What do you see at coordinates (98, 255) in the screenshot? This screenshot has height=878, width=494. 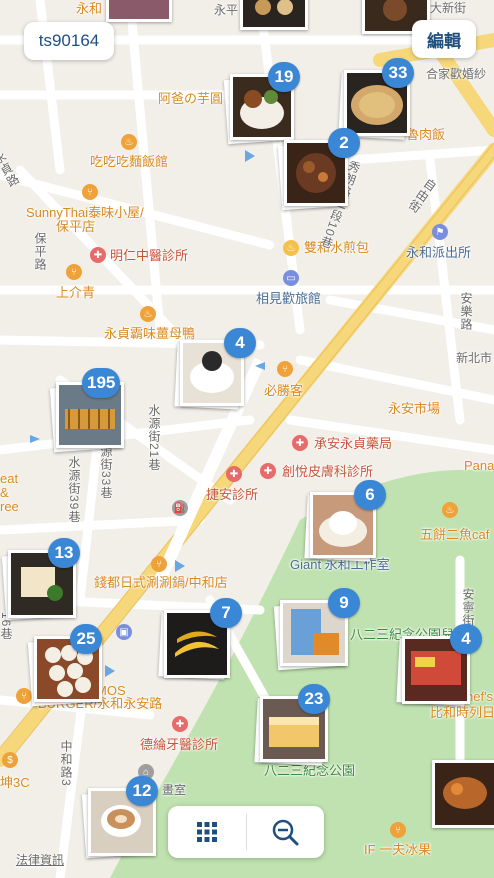 I see `mingren-poi-icon: ✚` at bounding box center [98, 255].